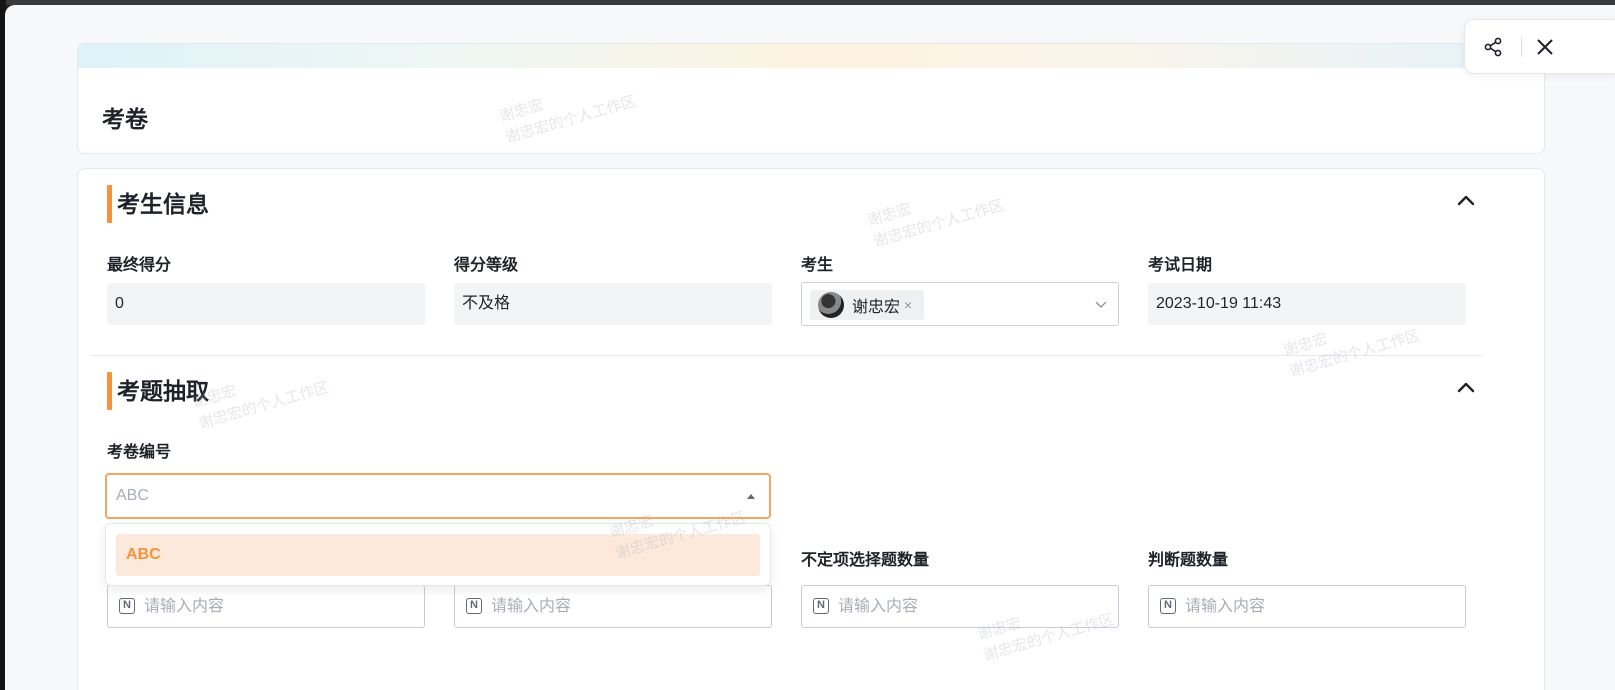 The image size is (1615, 690). I want to click on floating-action-bar, so click(1539, 46).